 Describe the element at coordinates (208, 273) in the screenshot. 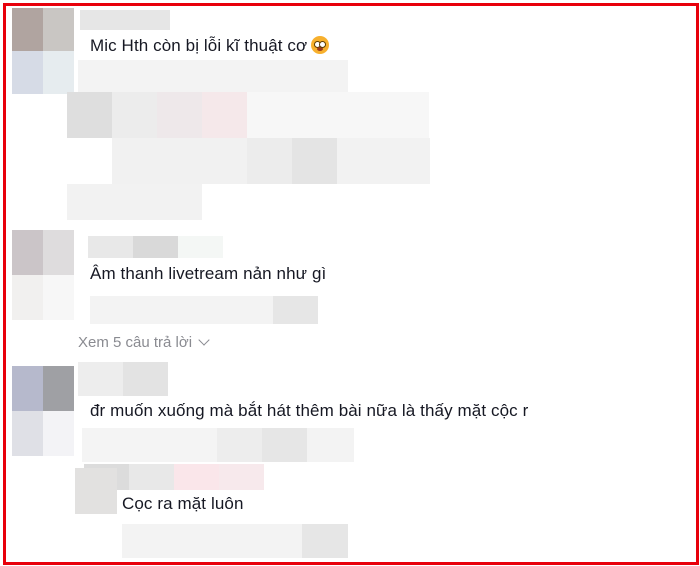

I see `comment-text: Âm thanh livetream nản như gì` at that location.